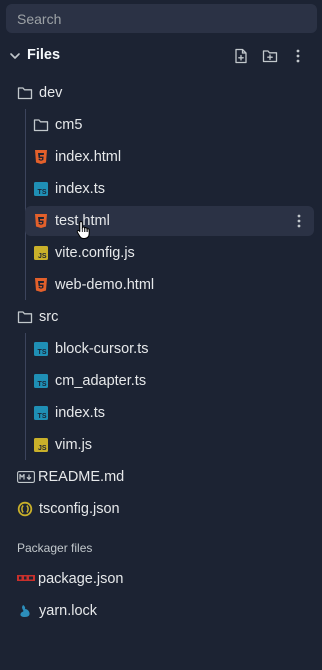 The width and height of the screenshot is (322, 670). Describe the element at coordinates (44, 55) in the screenshot. I see `files-title: Files` at that location.